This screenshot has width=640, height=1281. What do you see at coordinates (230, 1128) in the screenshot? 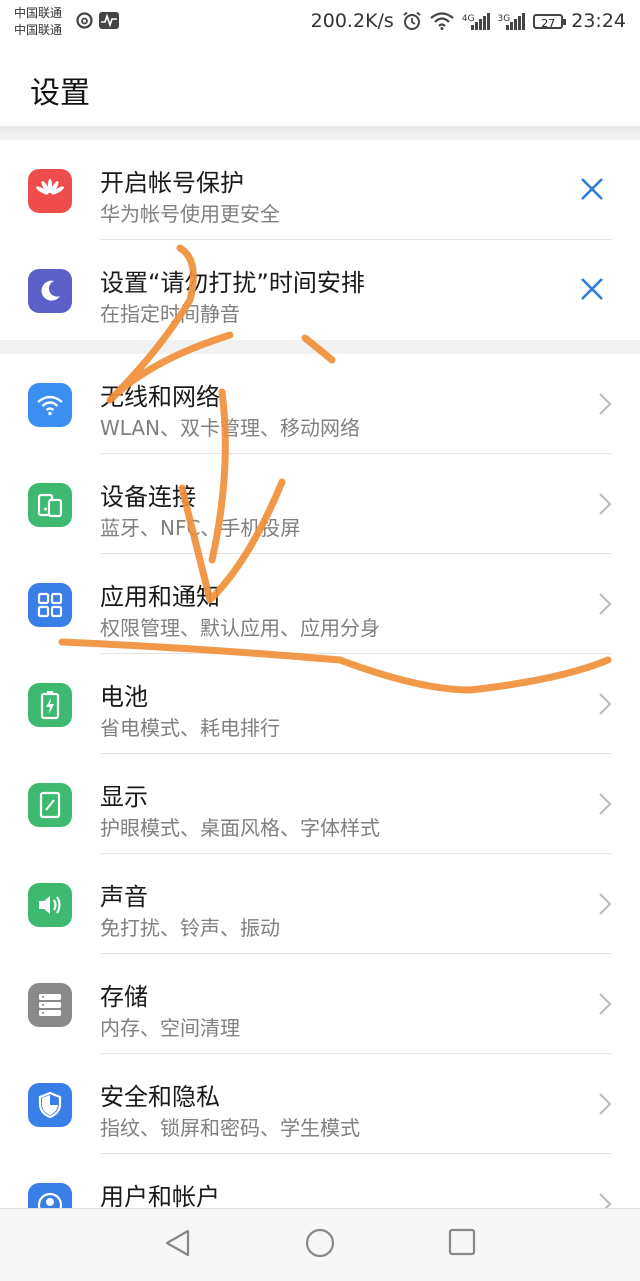
I see `settings-item-subtitle: 指纹、锁屏和密码、学生模式` at bounding box center [230, 1128].